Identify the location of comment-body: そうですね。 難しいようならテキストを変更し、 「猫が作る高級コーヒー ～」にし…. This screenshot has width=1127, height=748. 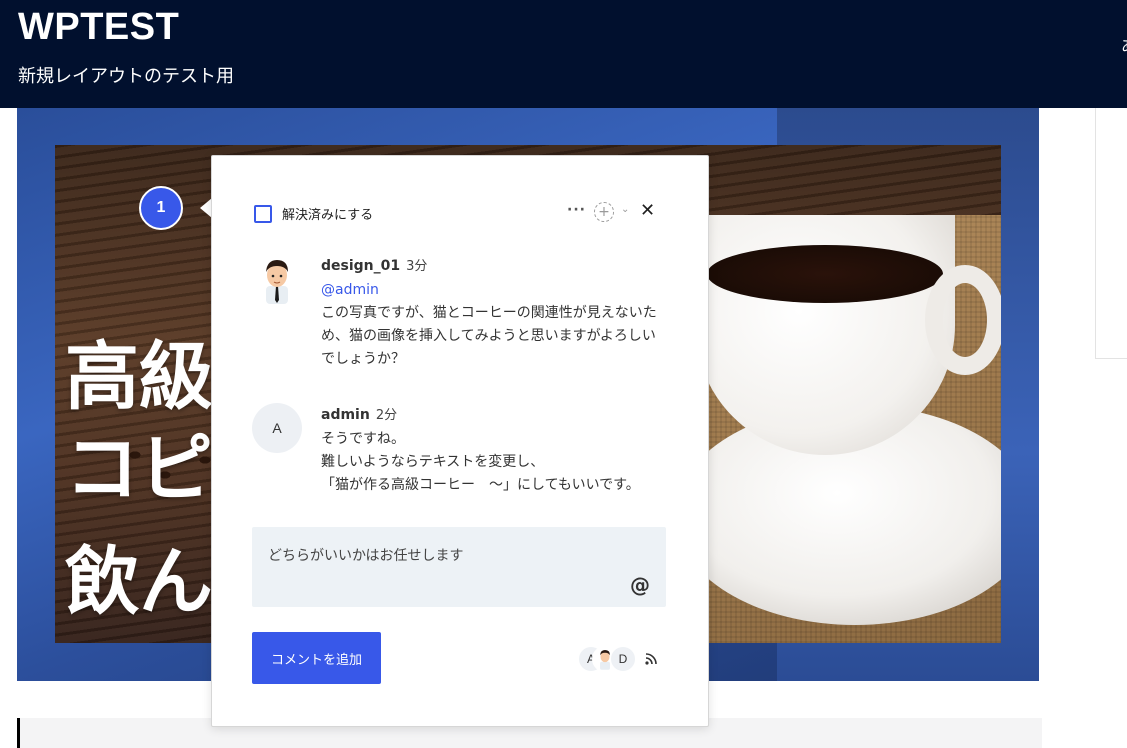
(480, 462).